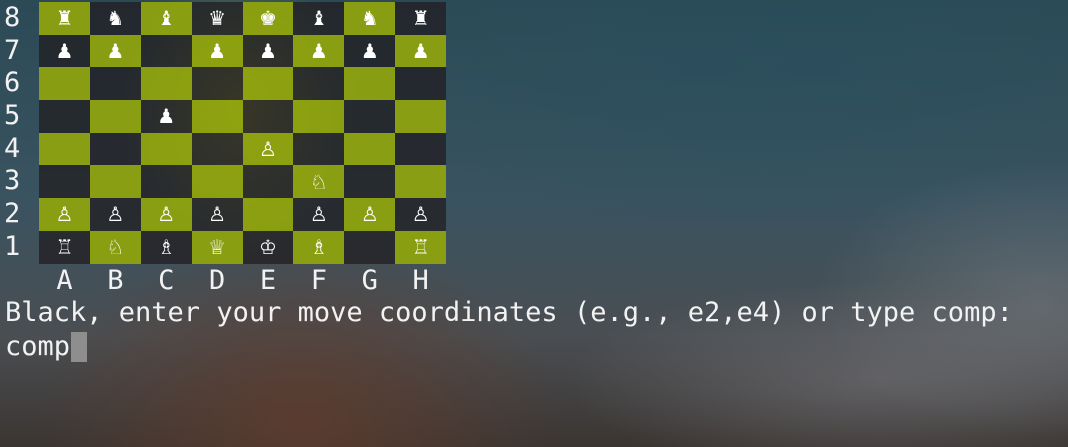 This screenshot has height=447, width=1068. I want to click on square-c2: ♙, so click(166, 214).